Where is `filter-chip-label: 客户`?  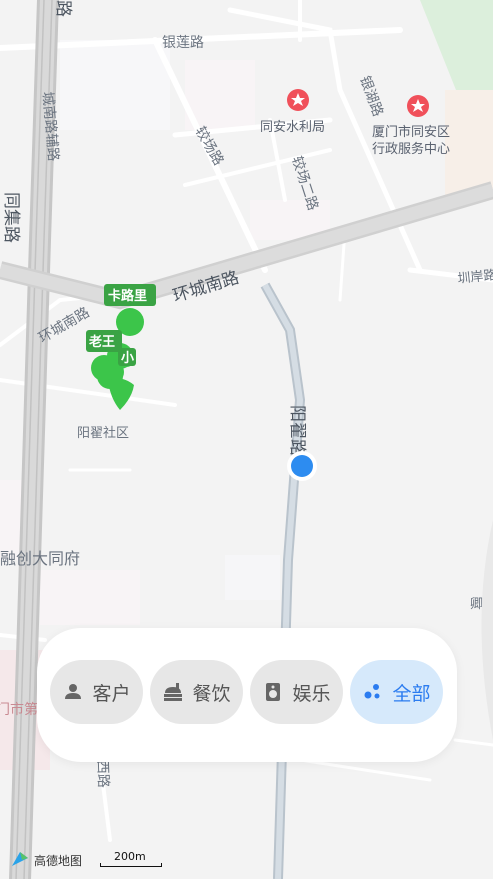
filter-chip-label: 客户 is located at coordinates (111, 693).